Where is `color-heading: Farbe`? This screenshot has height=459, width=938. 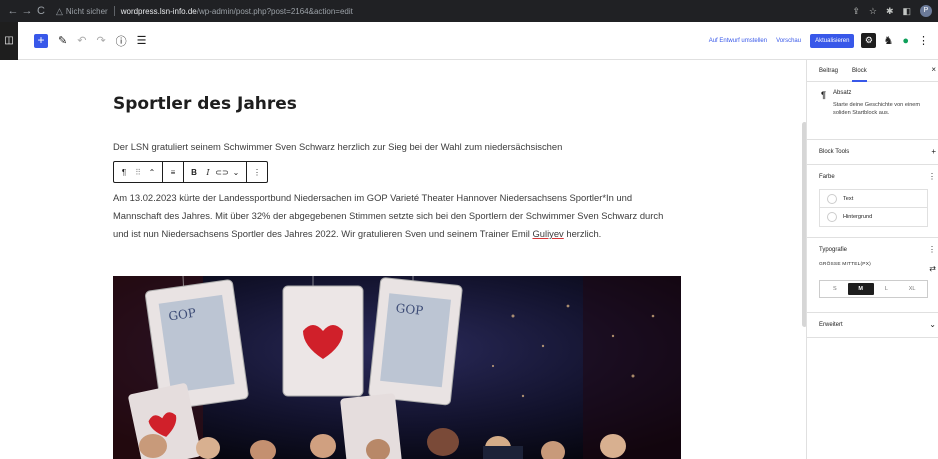 color-heading: Farbe is located at coordinates (827, 177).